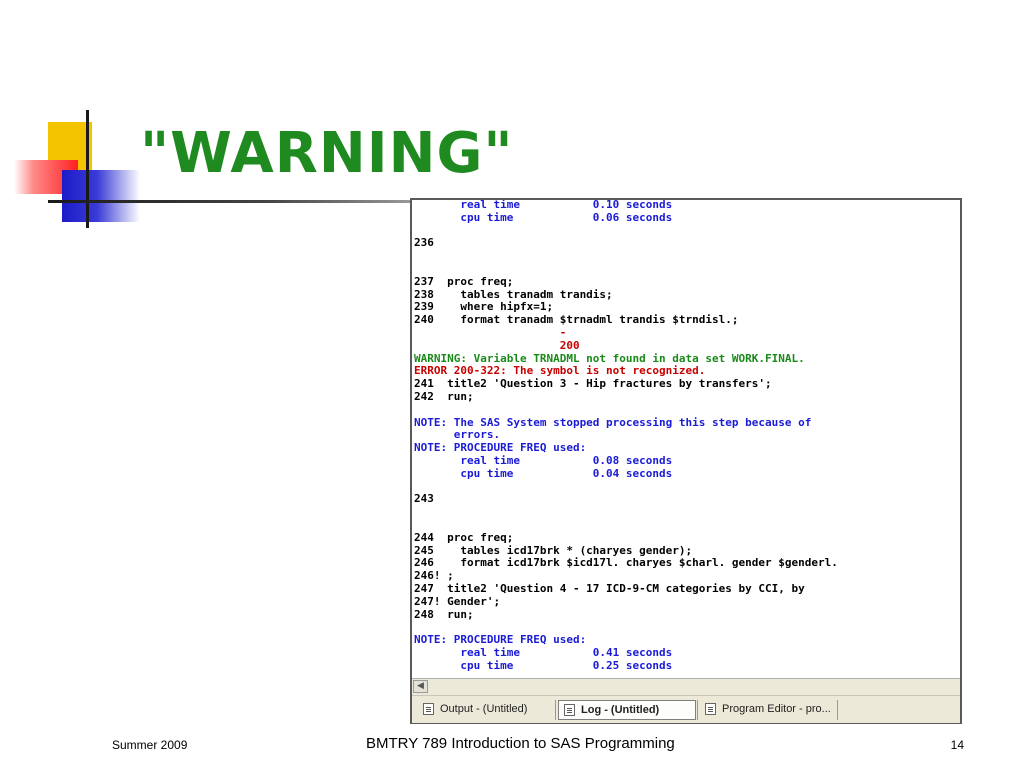 Image resolution: width=1024 pixels, height=768 pixels. Describe the element at coordinates (424, 499) in the screenshot. I see `log-line: 243` at that location.